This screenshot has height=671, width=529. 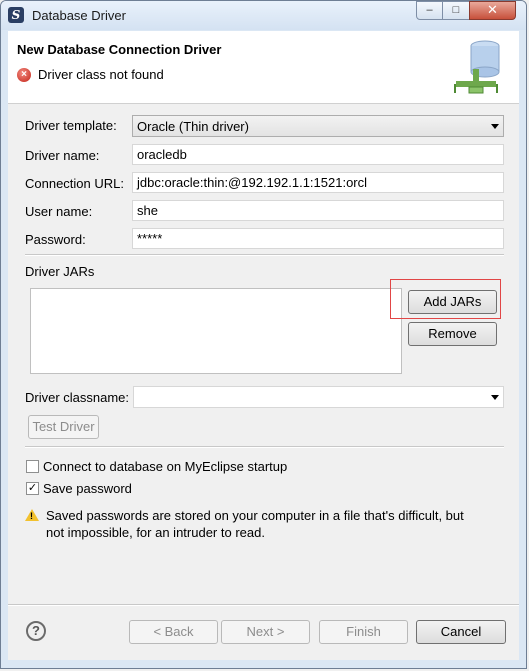 What do you see at coordinates (318, 182) in the screenshot?
I see `connection-url-input: jdbc:oracle:thin:@192.192.1.1:1521:orcl` at bounding box center [318, 182].